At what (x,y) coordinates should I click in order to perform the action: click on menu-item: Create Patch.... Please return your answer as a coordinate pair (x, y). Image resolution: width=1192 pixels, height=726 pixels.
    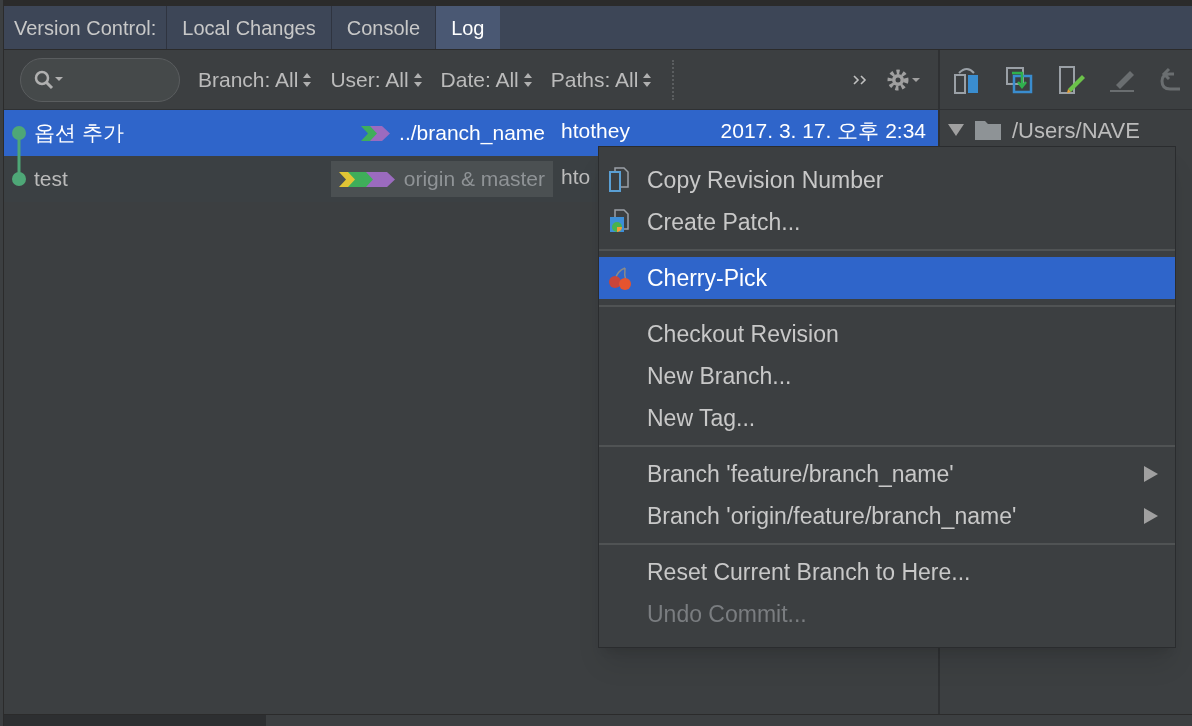
    Looking at the image, I should click on (887, 222).